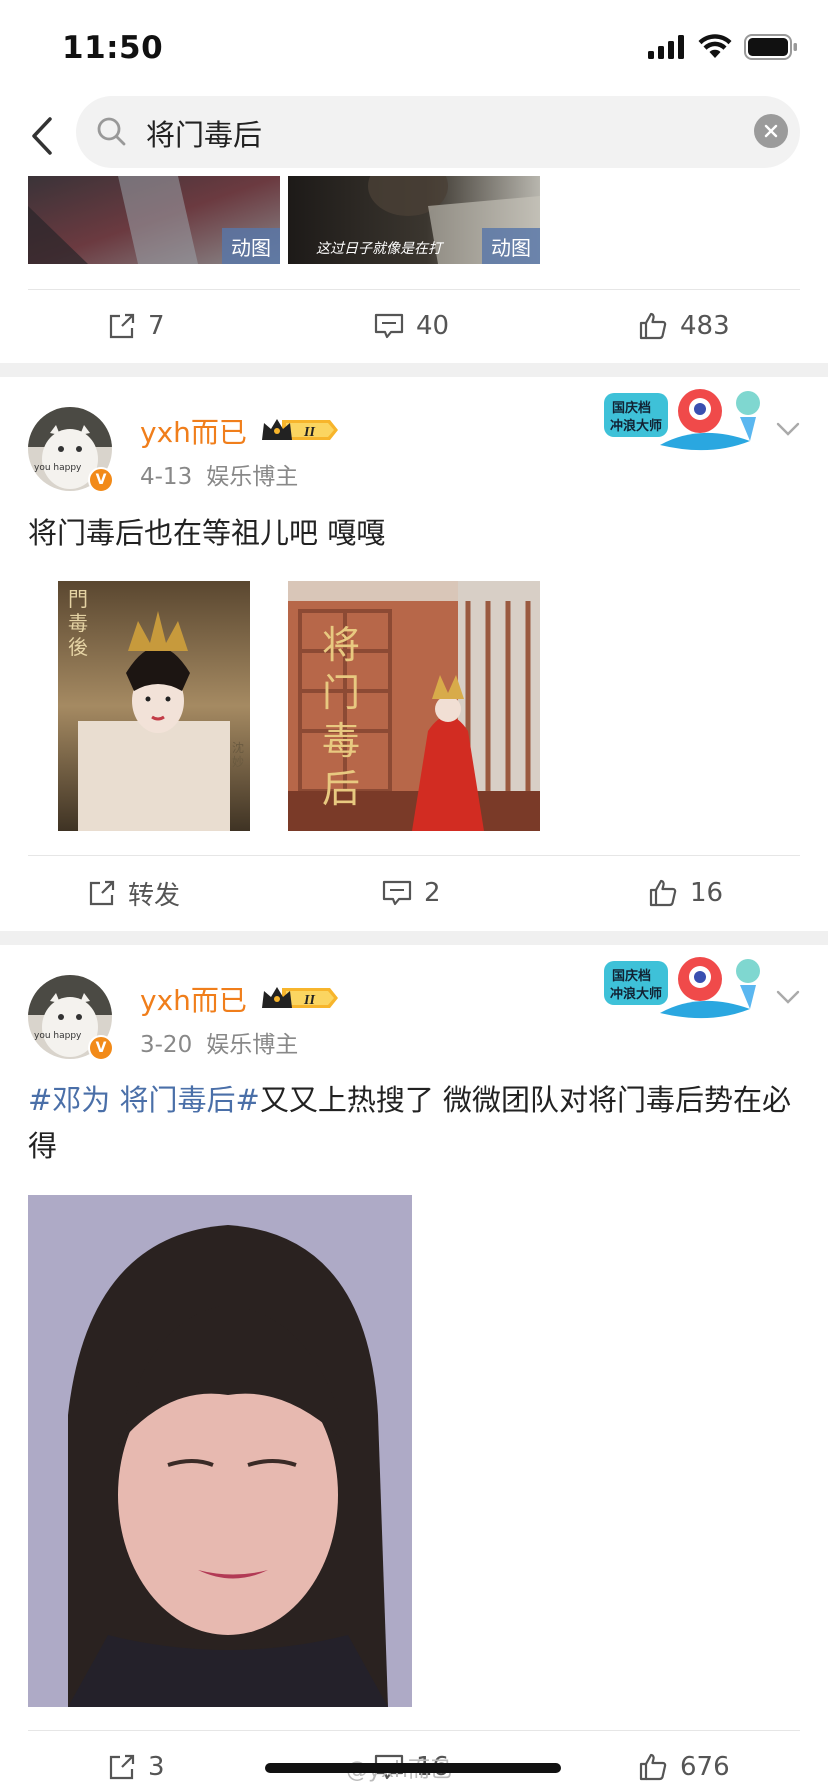 The image size is (828, 1792). Describe the element at coordinates (154, 895) in the screenshot. I see `repost-label: 转发` at that location.